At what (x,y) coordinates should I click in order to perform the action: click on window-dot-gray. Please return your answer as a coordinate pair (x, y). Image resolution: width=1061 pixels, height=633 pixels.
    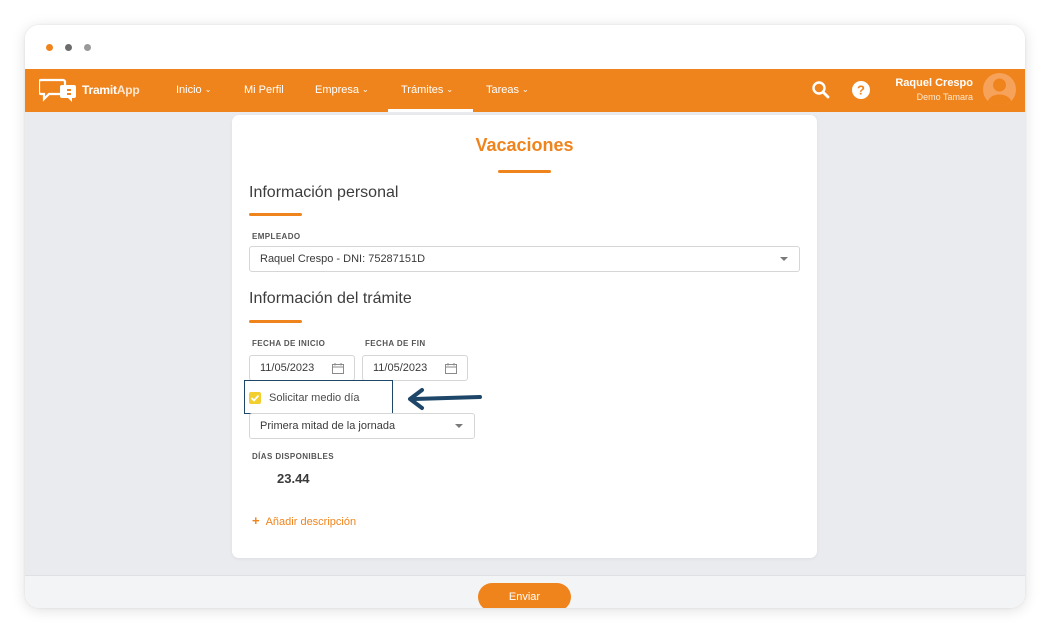
    Looking at the image, I should click on (87, 47).